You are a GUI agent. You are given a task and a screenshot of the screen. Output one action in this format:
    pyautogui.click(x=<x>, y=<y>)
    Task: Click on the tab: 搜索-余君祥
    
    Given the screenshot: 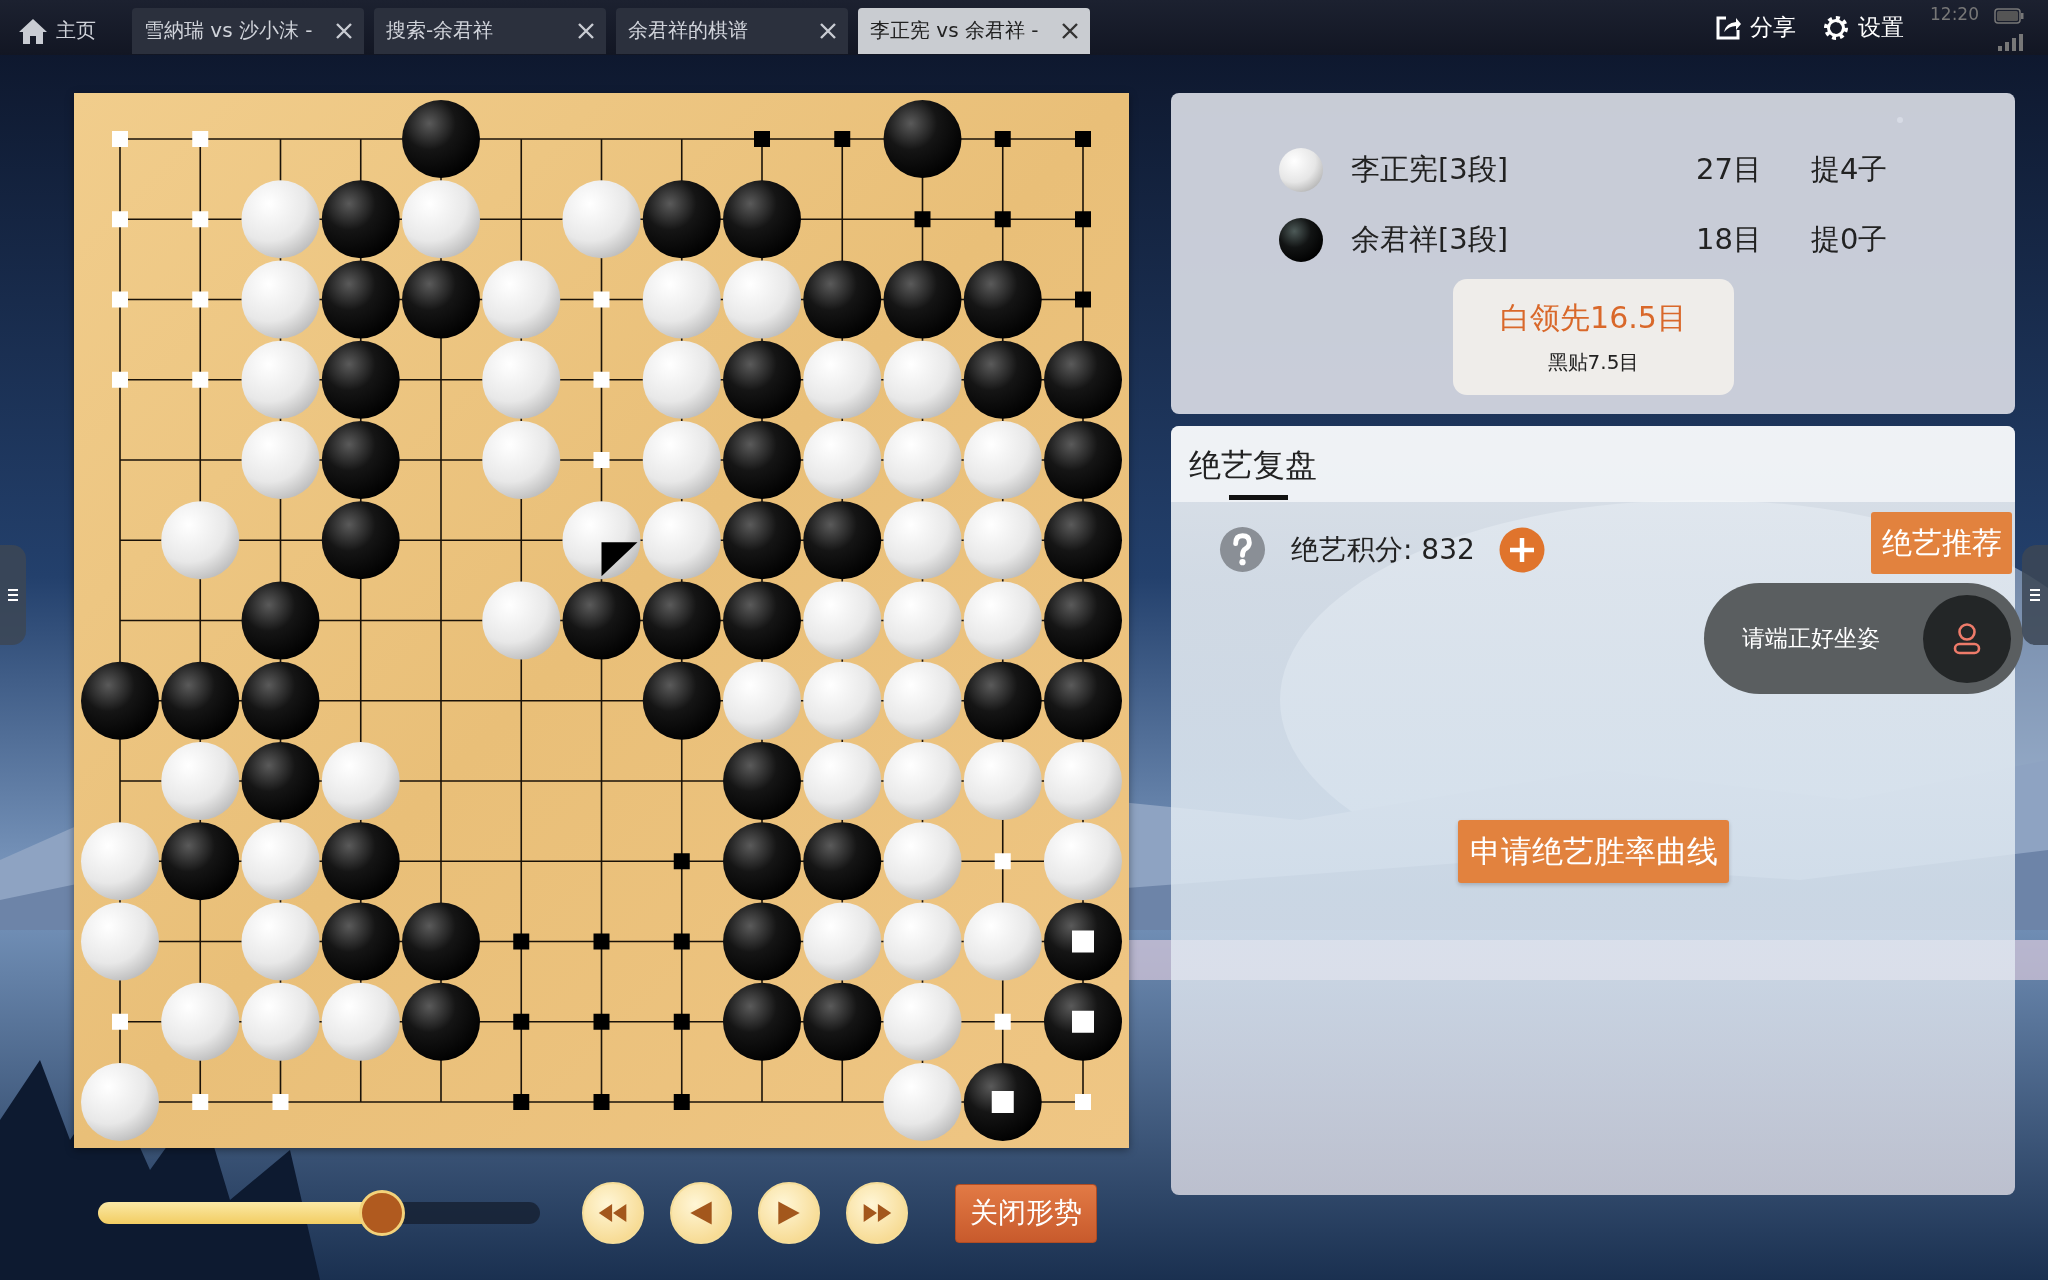 What is the action you would take?
    pyautogui.click(x=490, y=30)
    